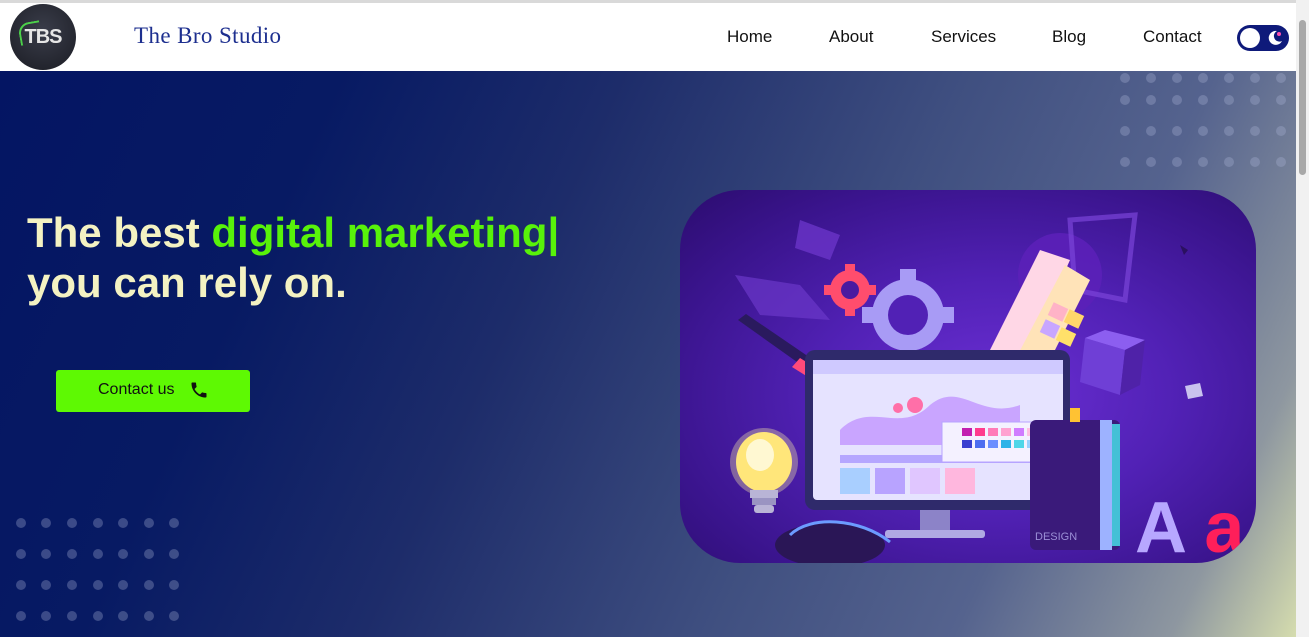  What do you see at coordinates (749, 37) in the screenshot?
I see `nav-home: Home` at bounding box center [749, 37].